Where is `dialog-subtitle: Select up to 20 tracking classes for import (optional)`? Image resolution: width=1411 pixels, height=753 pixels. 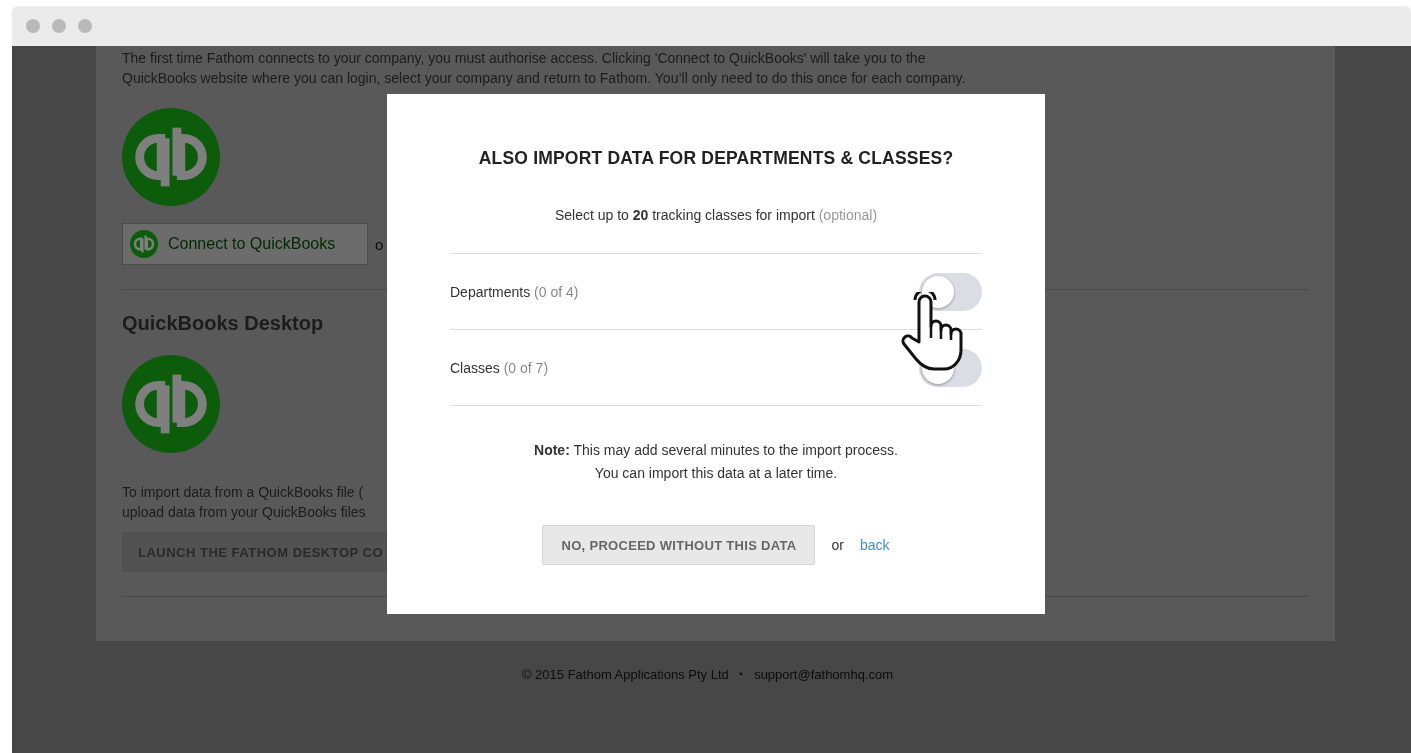
dialog-subtitle: Select up to 20 tracking classes for import (optional) is located at coordinates (716, 215).